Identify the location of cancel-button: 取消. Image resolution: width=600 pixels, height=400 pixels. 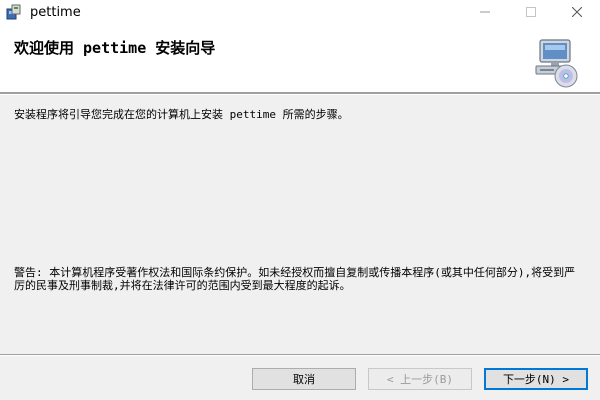
(304, 379).